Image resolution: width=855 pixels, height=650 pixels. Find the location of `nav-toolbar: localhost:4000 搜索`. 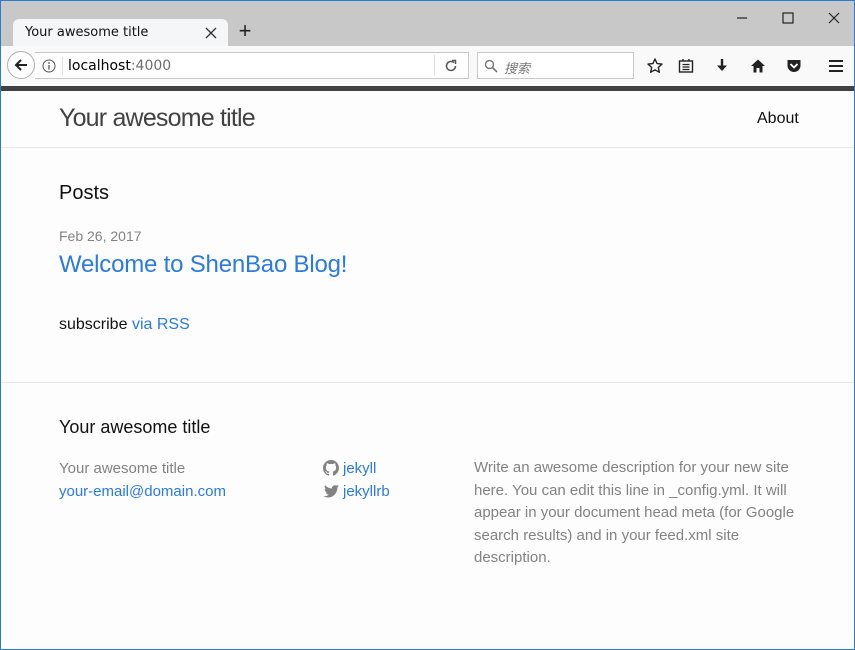

nav-toolbar: localhost:4000 搜索 is located at coordinates (427, 66).